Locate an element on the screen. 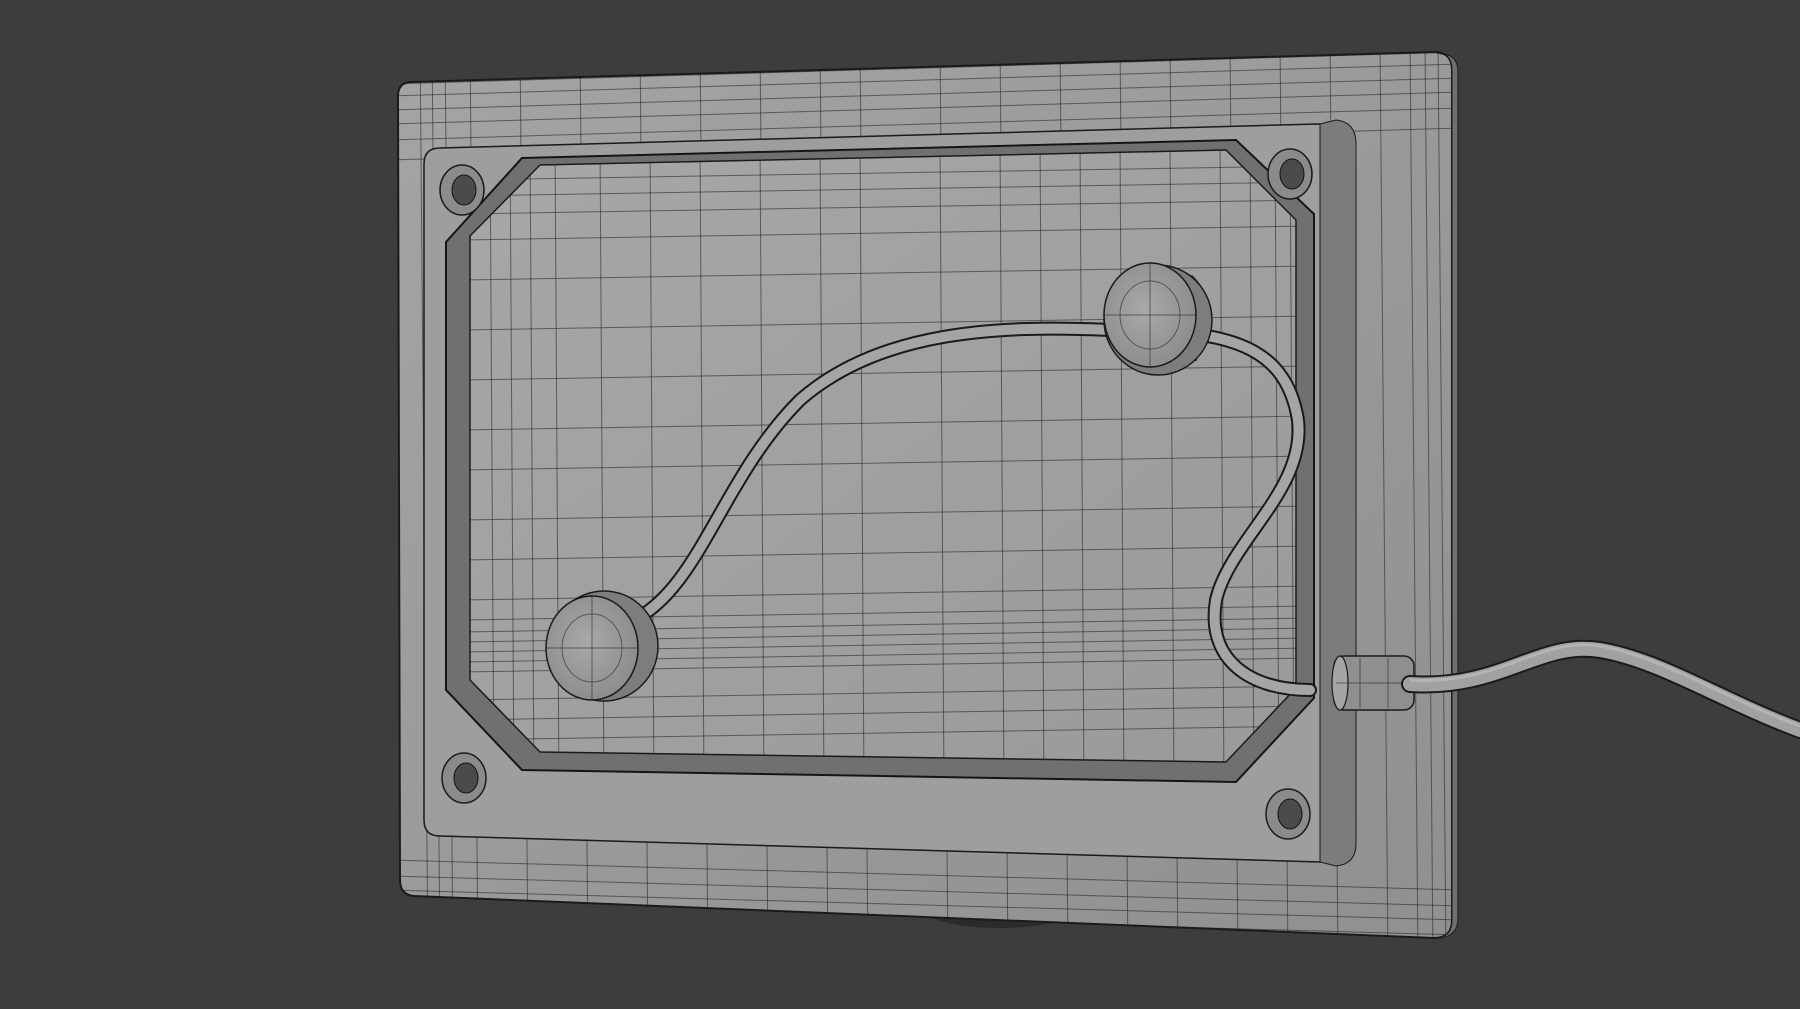 The width and height of the screenshot is (1800, 1009). mounting-hole-bottom-right is located at coordinates (1288, 814).